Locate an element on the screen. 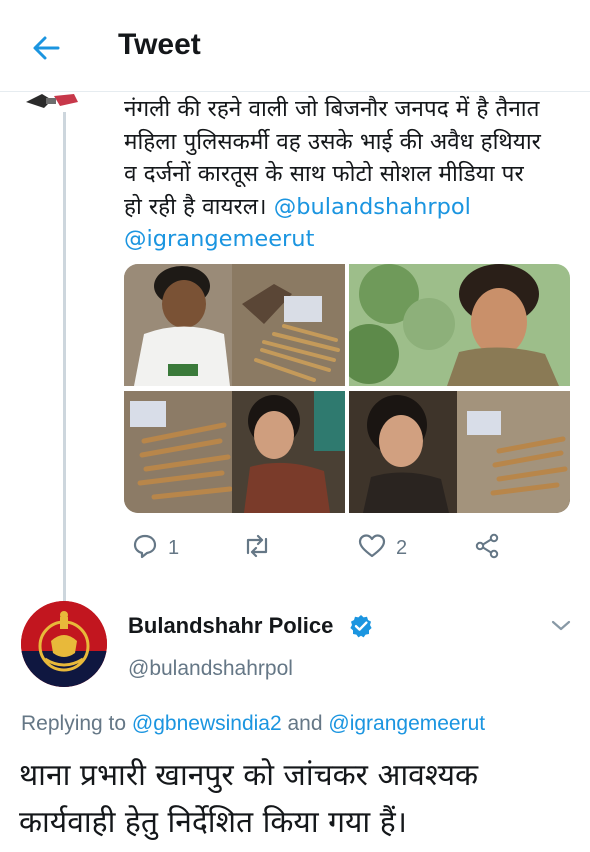  like-action: 2 is located at coordinates (382, 548).